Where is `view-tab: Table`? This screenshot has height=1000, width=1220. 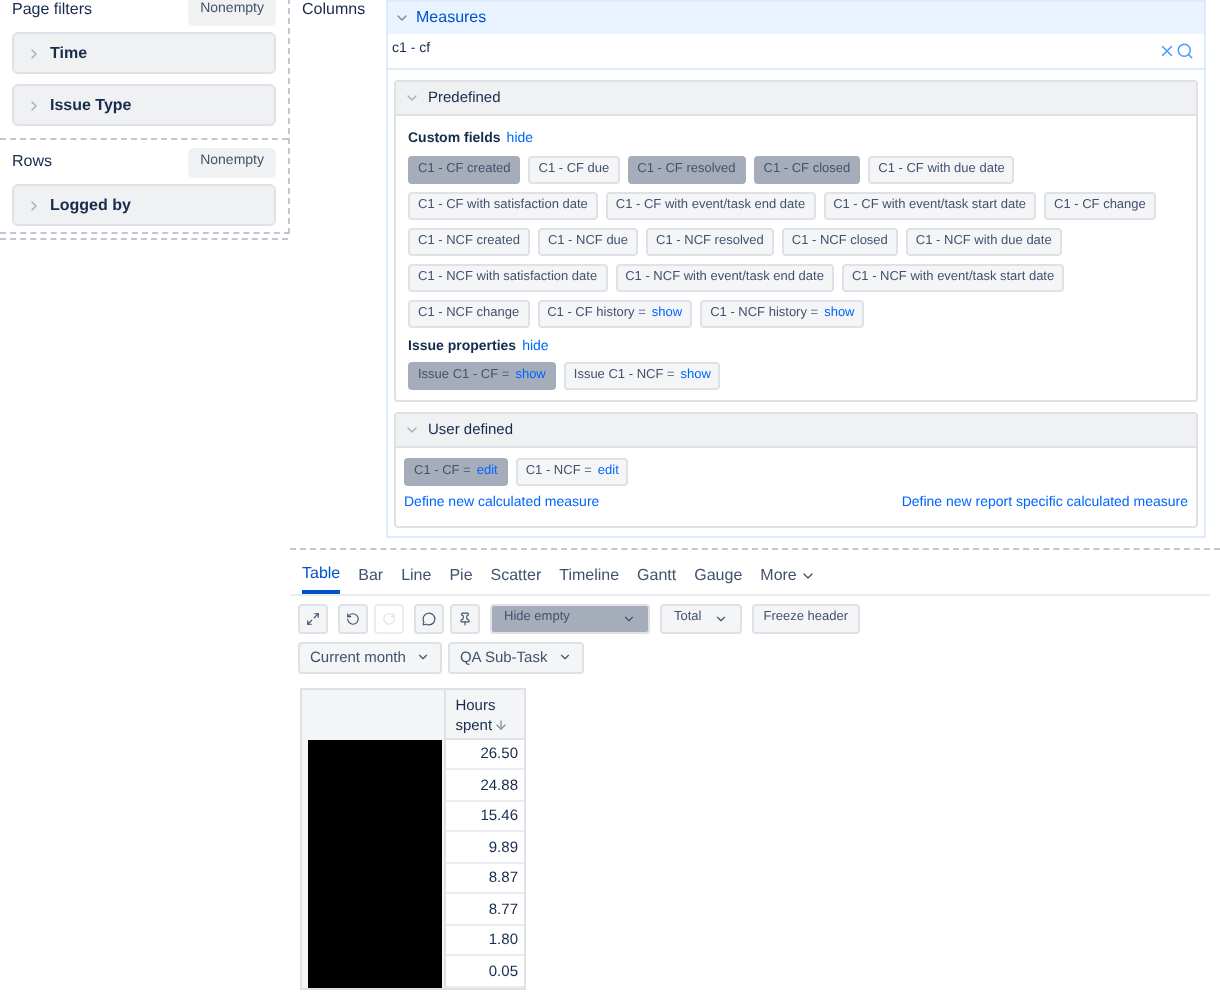
view-tab: Table is located at coordinates (321, 576).